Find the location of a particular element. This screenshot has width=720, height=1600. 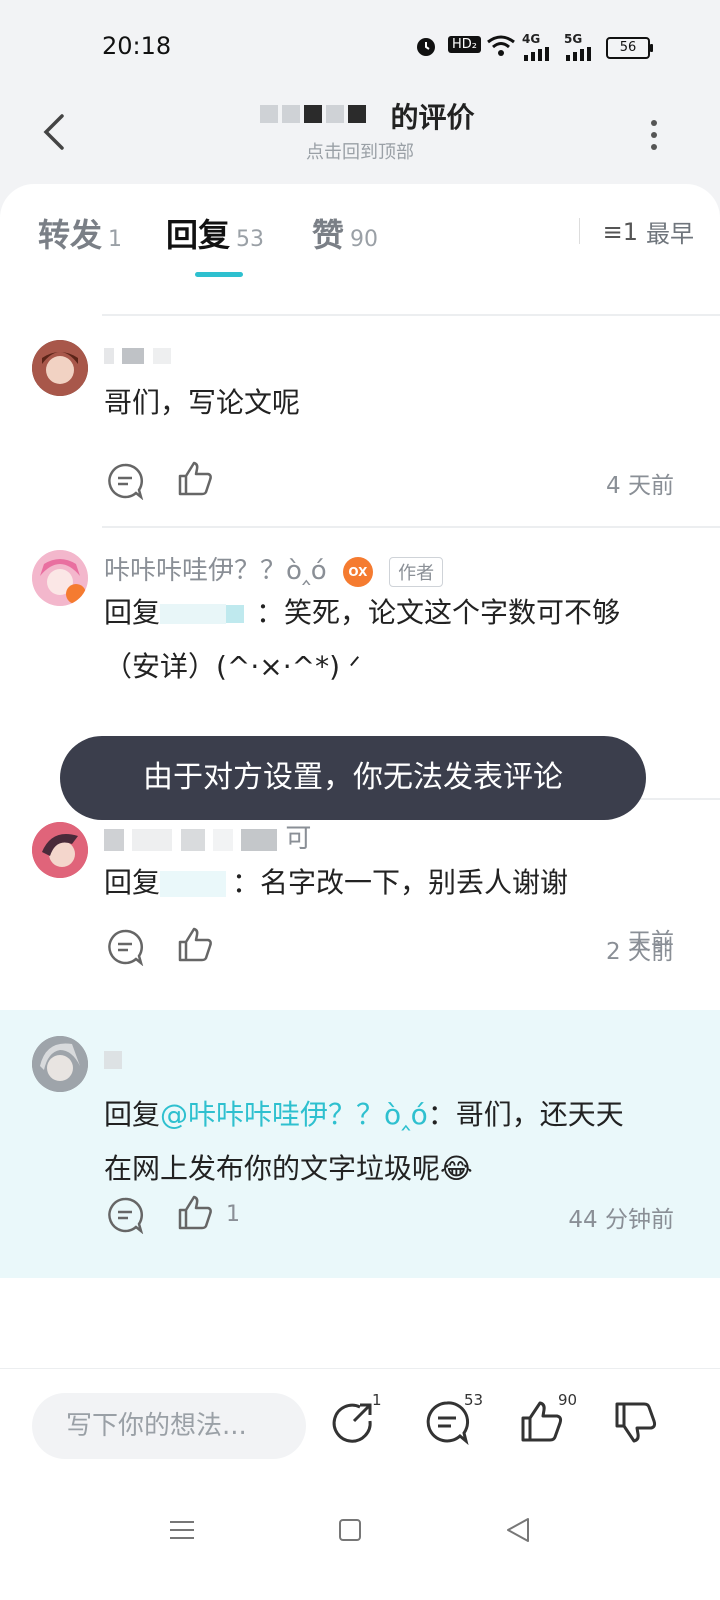

more-options-button is located at coordinates (654, 134).